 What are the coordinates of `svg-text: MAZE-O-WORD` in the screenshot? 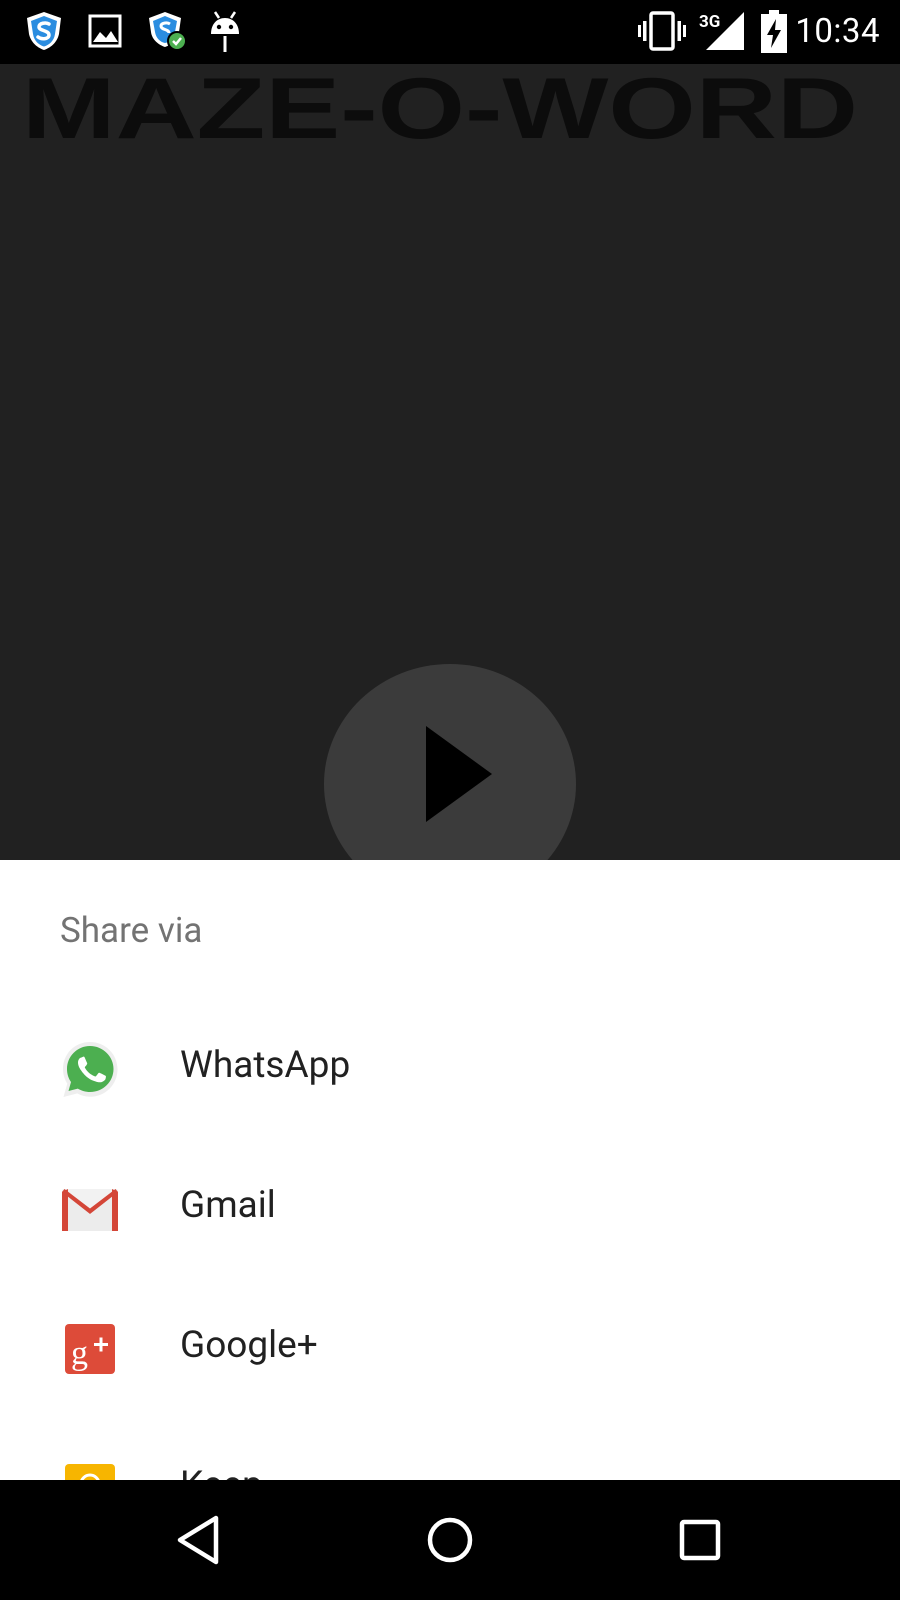 It's located at (440, 112).